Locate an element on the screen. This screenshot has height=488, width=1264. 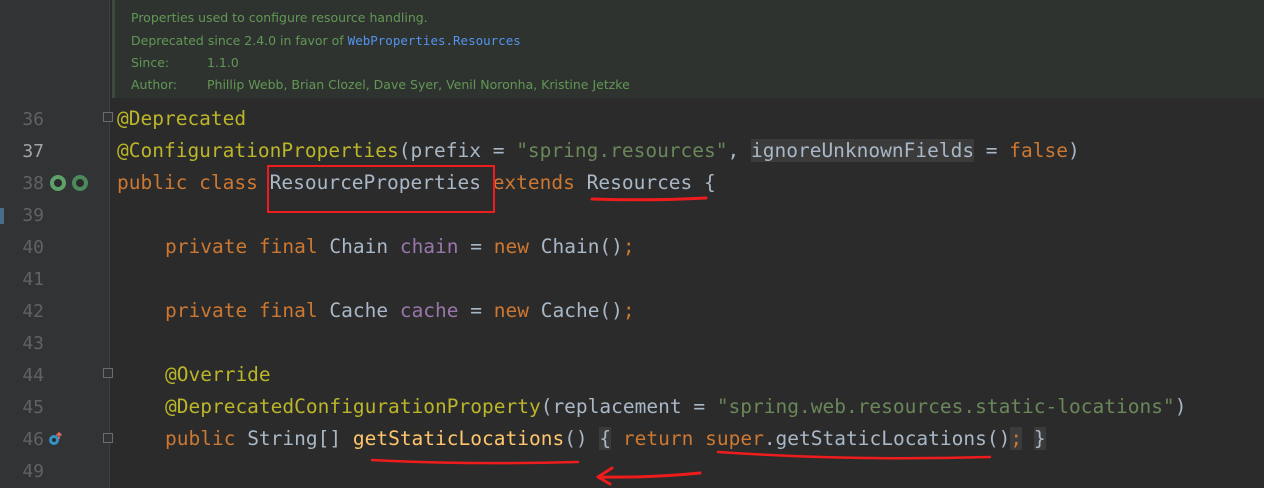
underline-superclass is located at coordinates (649, 199).